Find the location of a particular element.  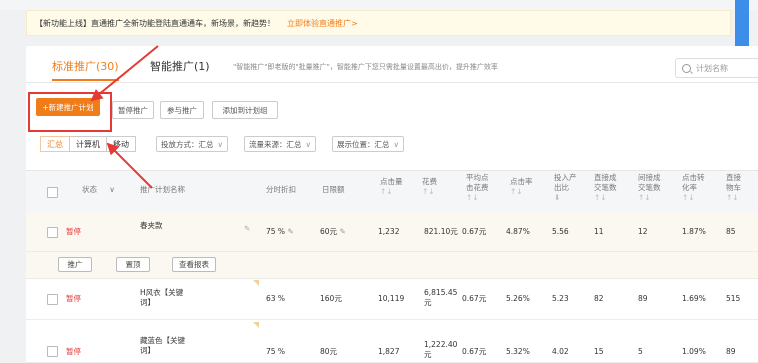

select-all-checkbox is located at coordinates (52, 192).